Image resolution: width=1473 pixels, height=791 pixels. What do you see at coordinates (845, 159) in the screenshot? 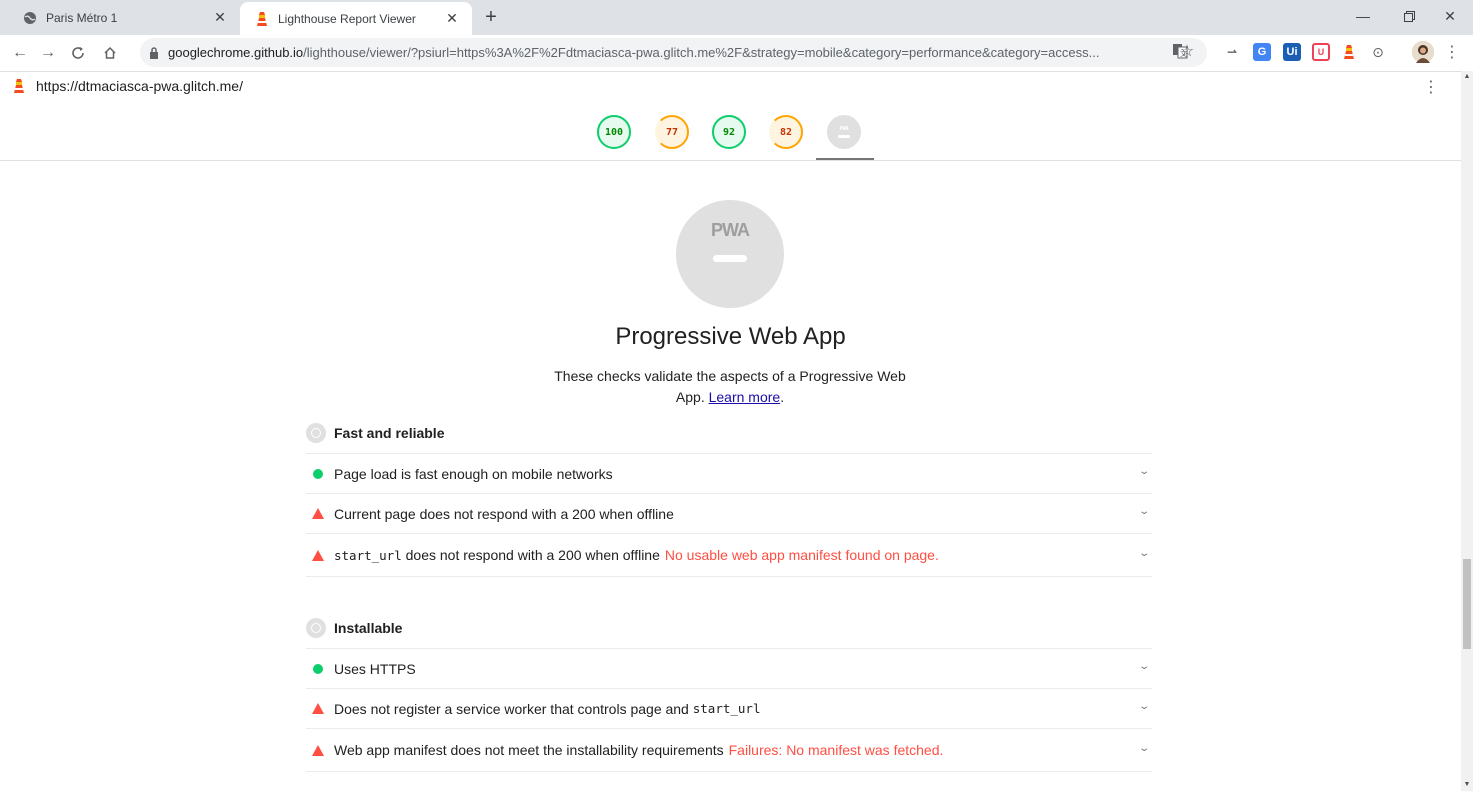
I see `active-gauge-indicator` at bounding box center [845, 159].